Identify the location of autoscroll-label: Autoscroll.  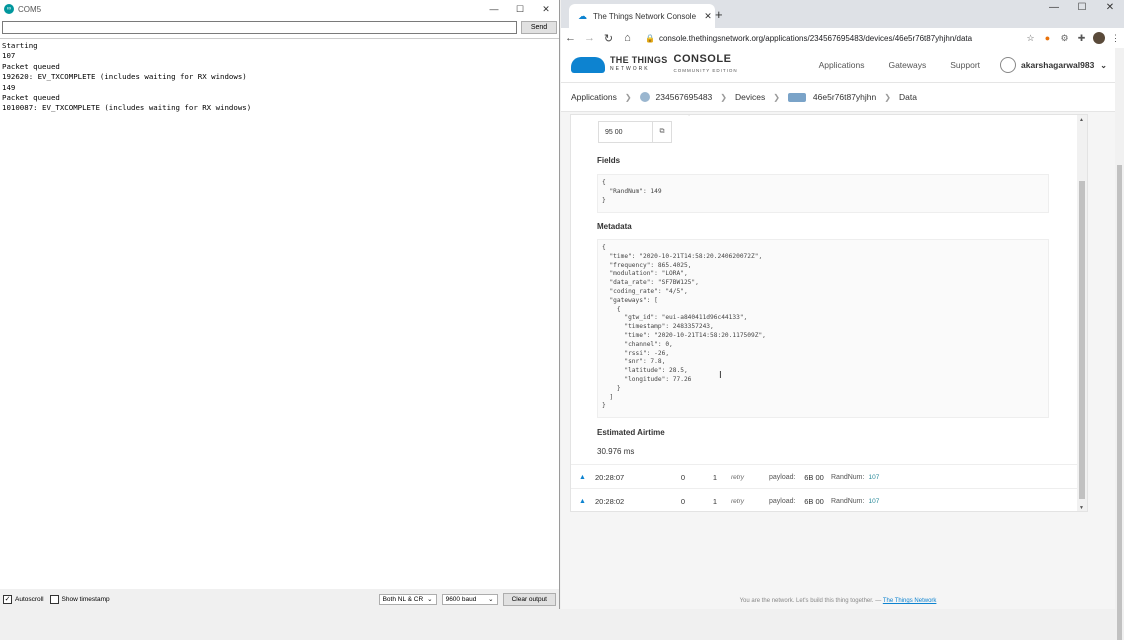
(29, 599).